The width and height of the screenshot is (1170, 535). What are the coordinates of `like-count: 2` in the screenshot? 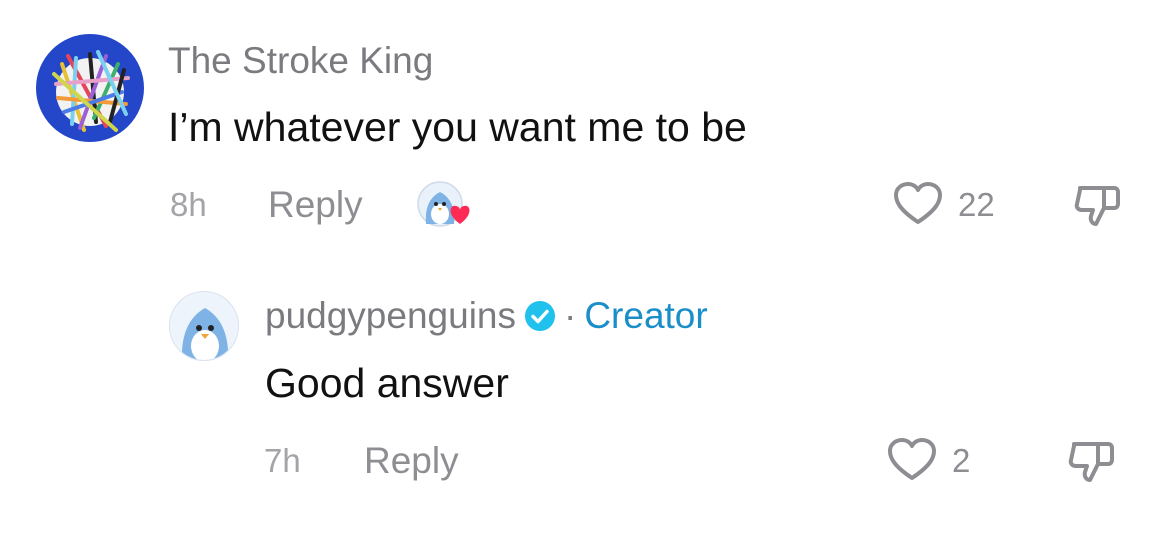 It's located at (961, 460).